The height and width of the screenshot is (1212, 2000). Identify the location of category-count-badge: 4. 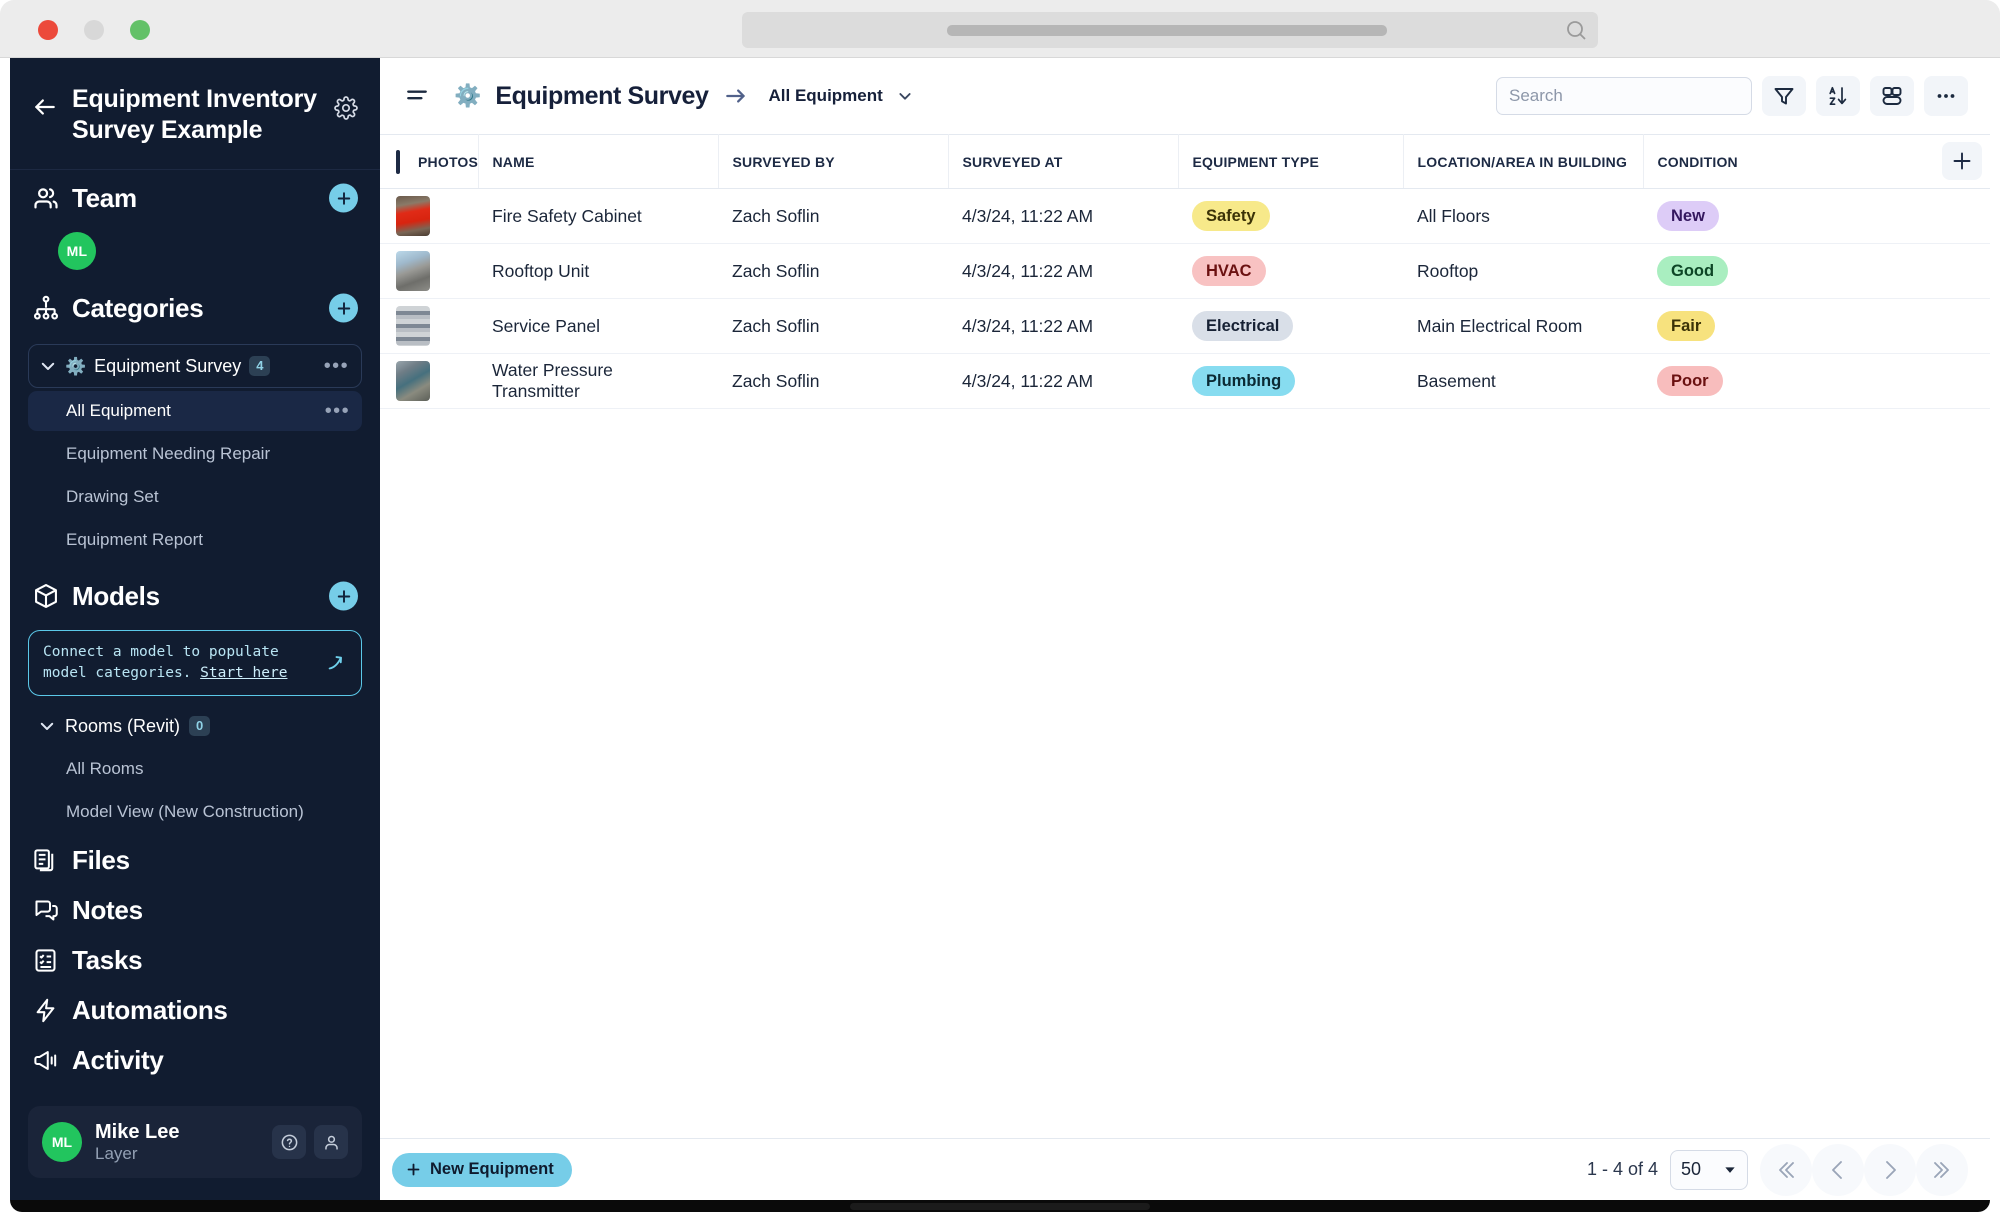
(260, 366).